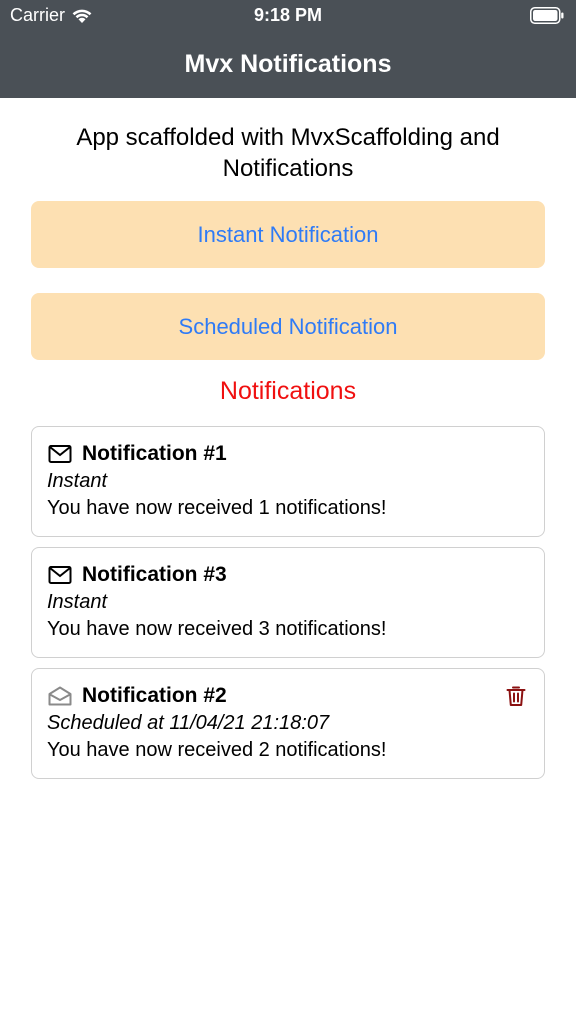  What do you see at coordinates (288, 49) in the screenshot?
I see `navigation-bar: Carrier 9:18 PM Mvx Notifications` at bounding box center [288, 49].